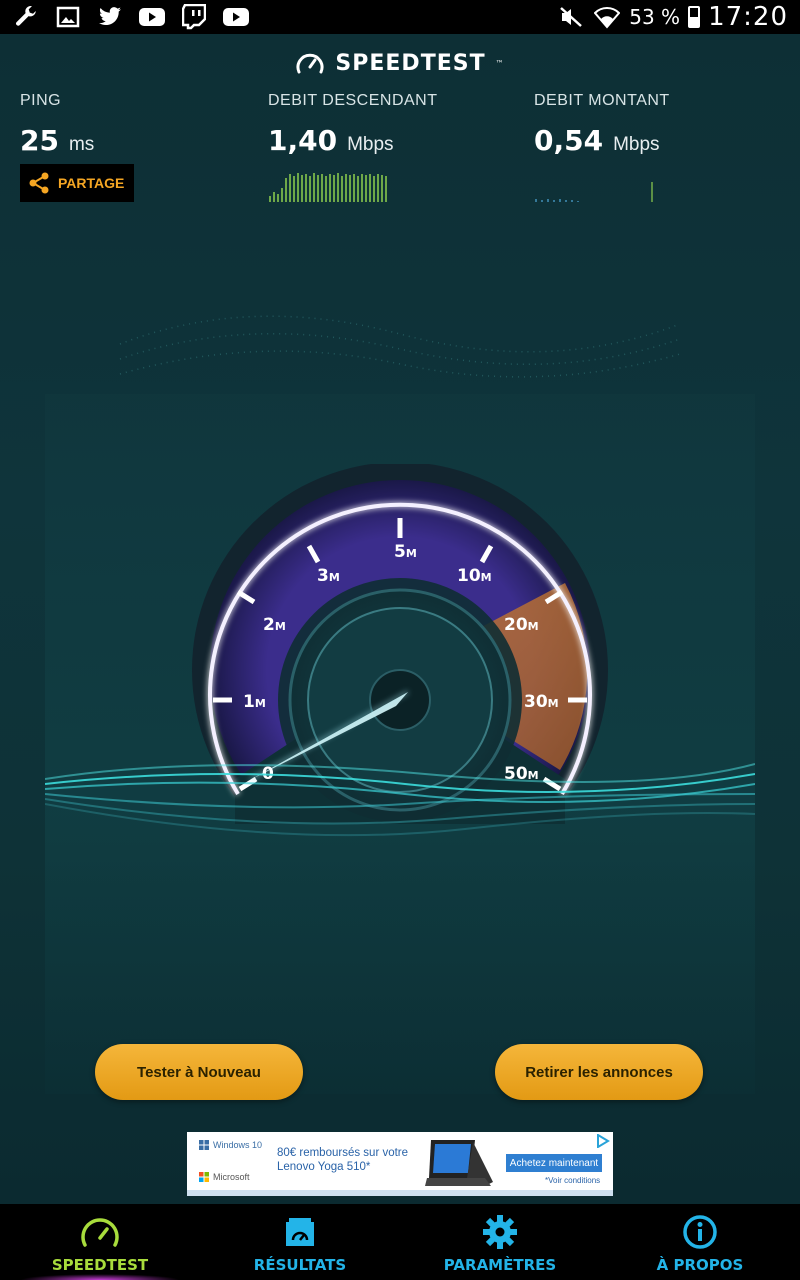 This screenshot has height=1280, width=800. Describe the element at coordinates (91, 183) in the screenshot. I see `share-label: PARTAGE` at that location.